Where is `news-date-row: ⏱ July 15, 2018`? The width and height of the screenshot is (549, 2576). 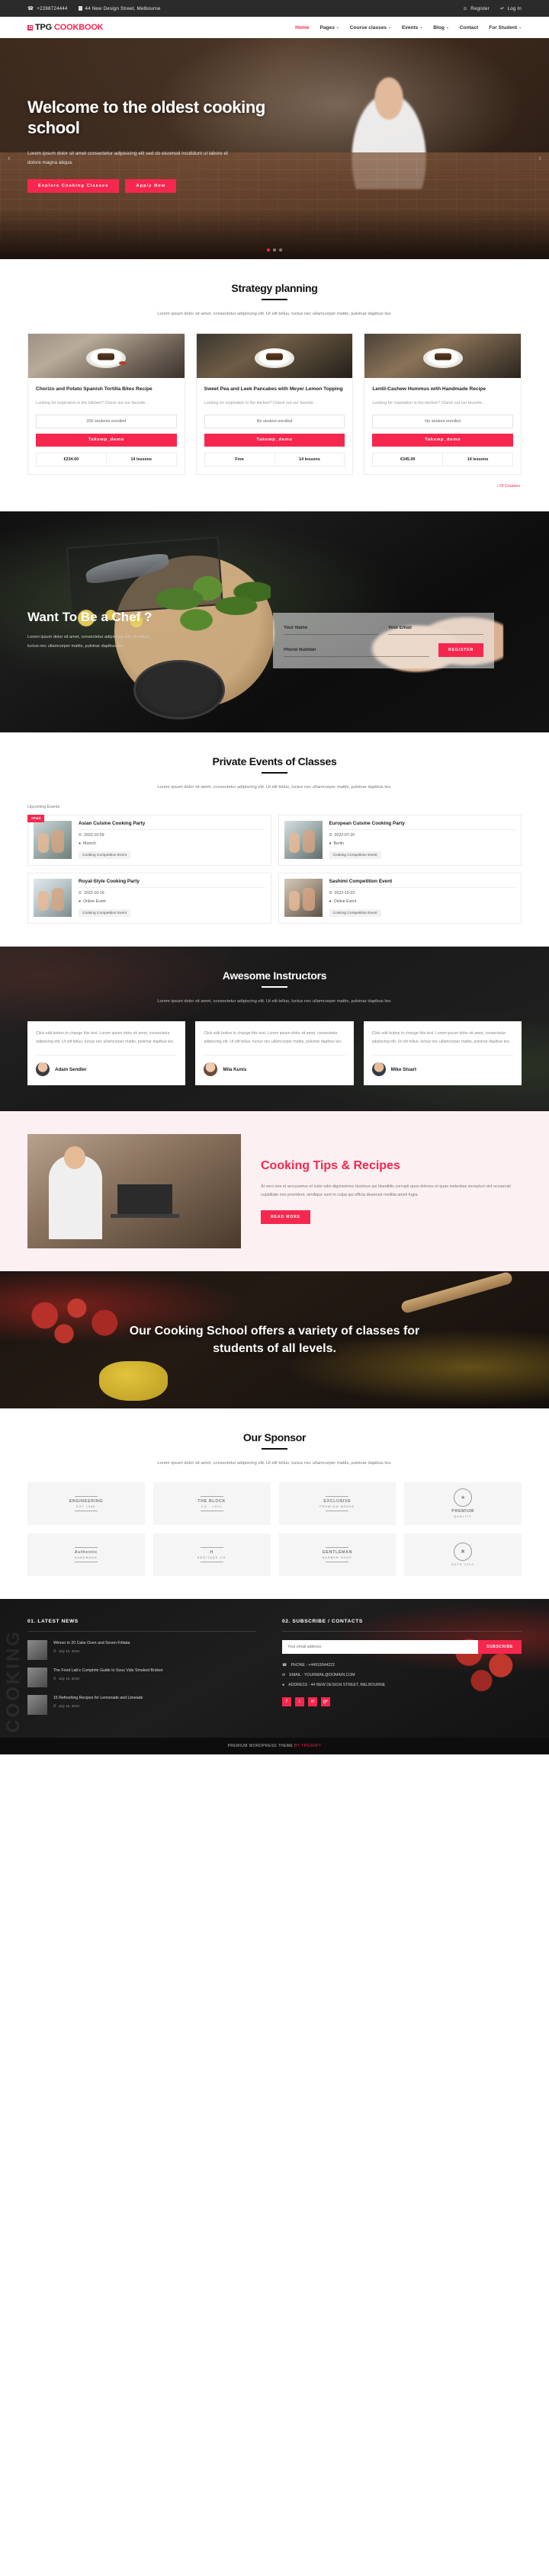 news-date-row: ⏱ July 15, 2018 is located at coordinates (154, 1651).